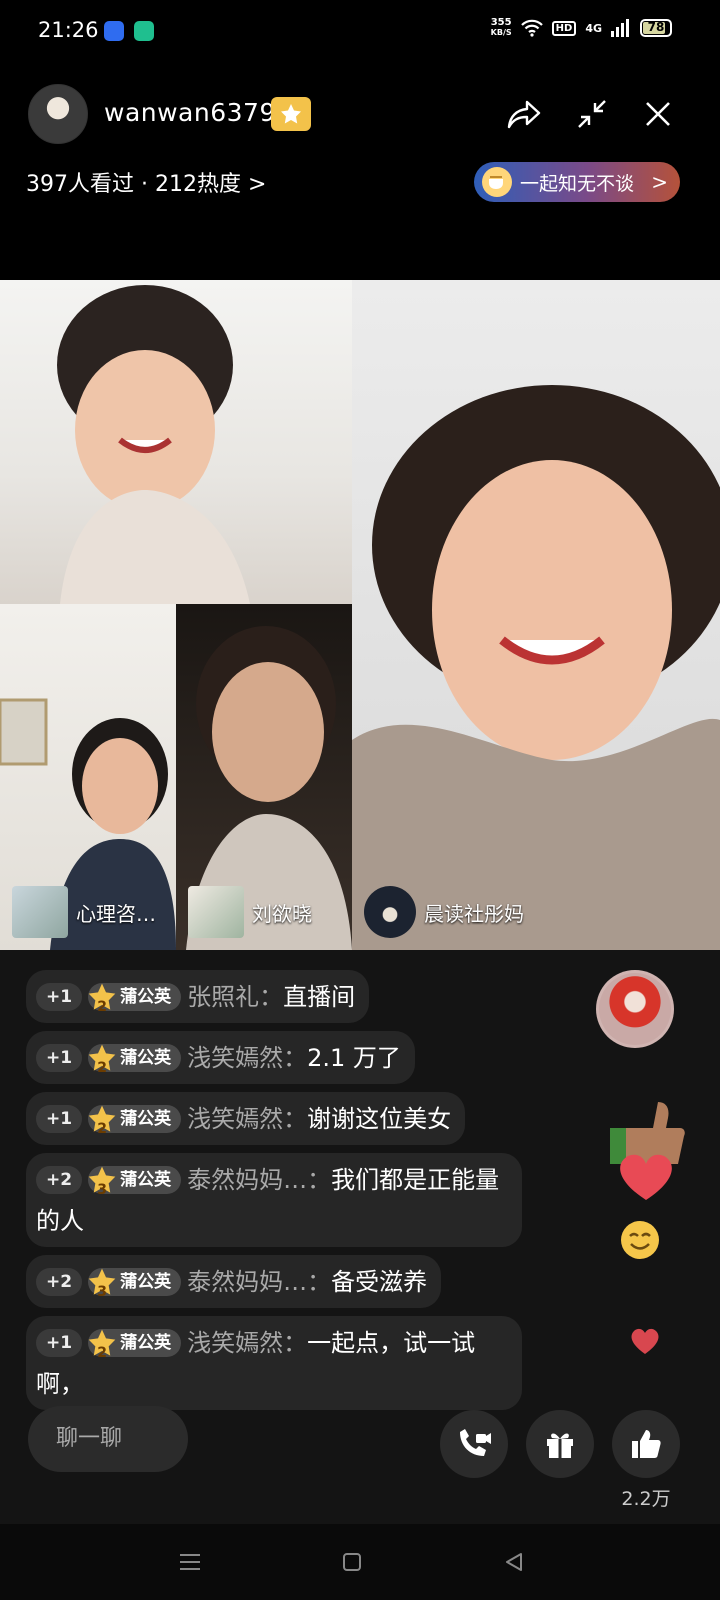 The height and width of the screenshot is (1600, 720). I want to click on battery-level: 78, so click(656, 27).